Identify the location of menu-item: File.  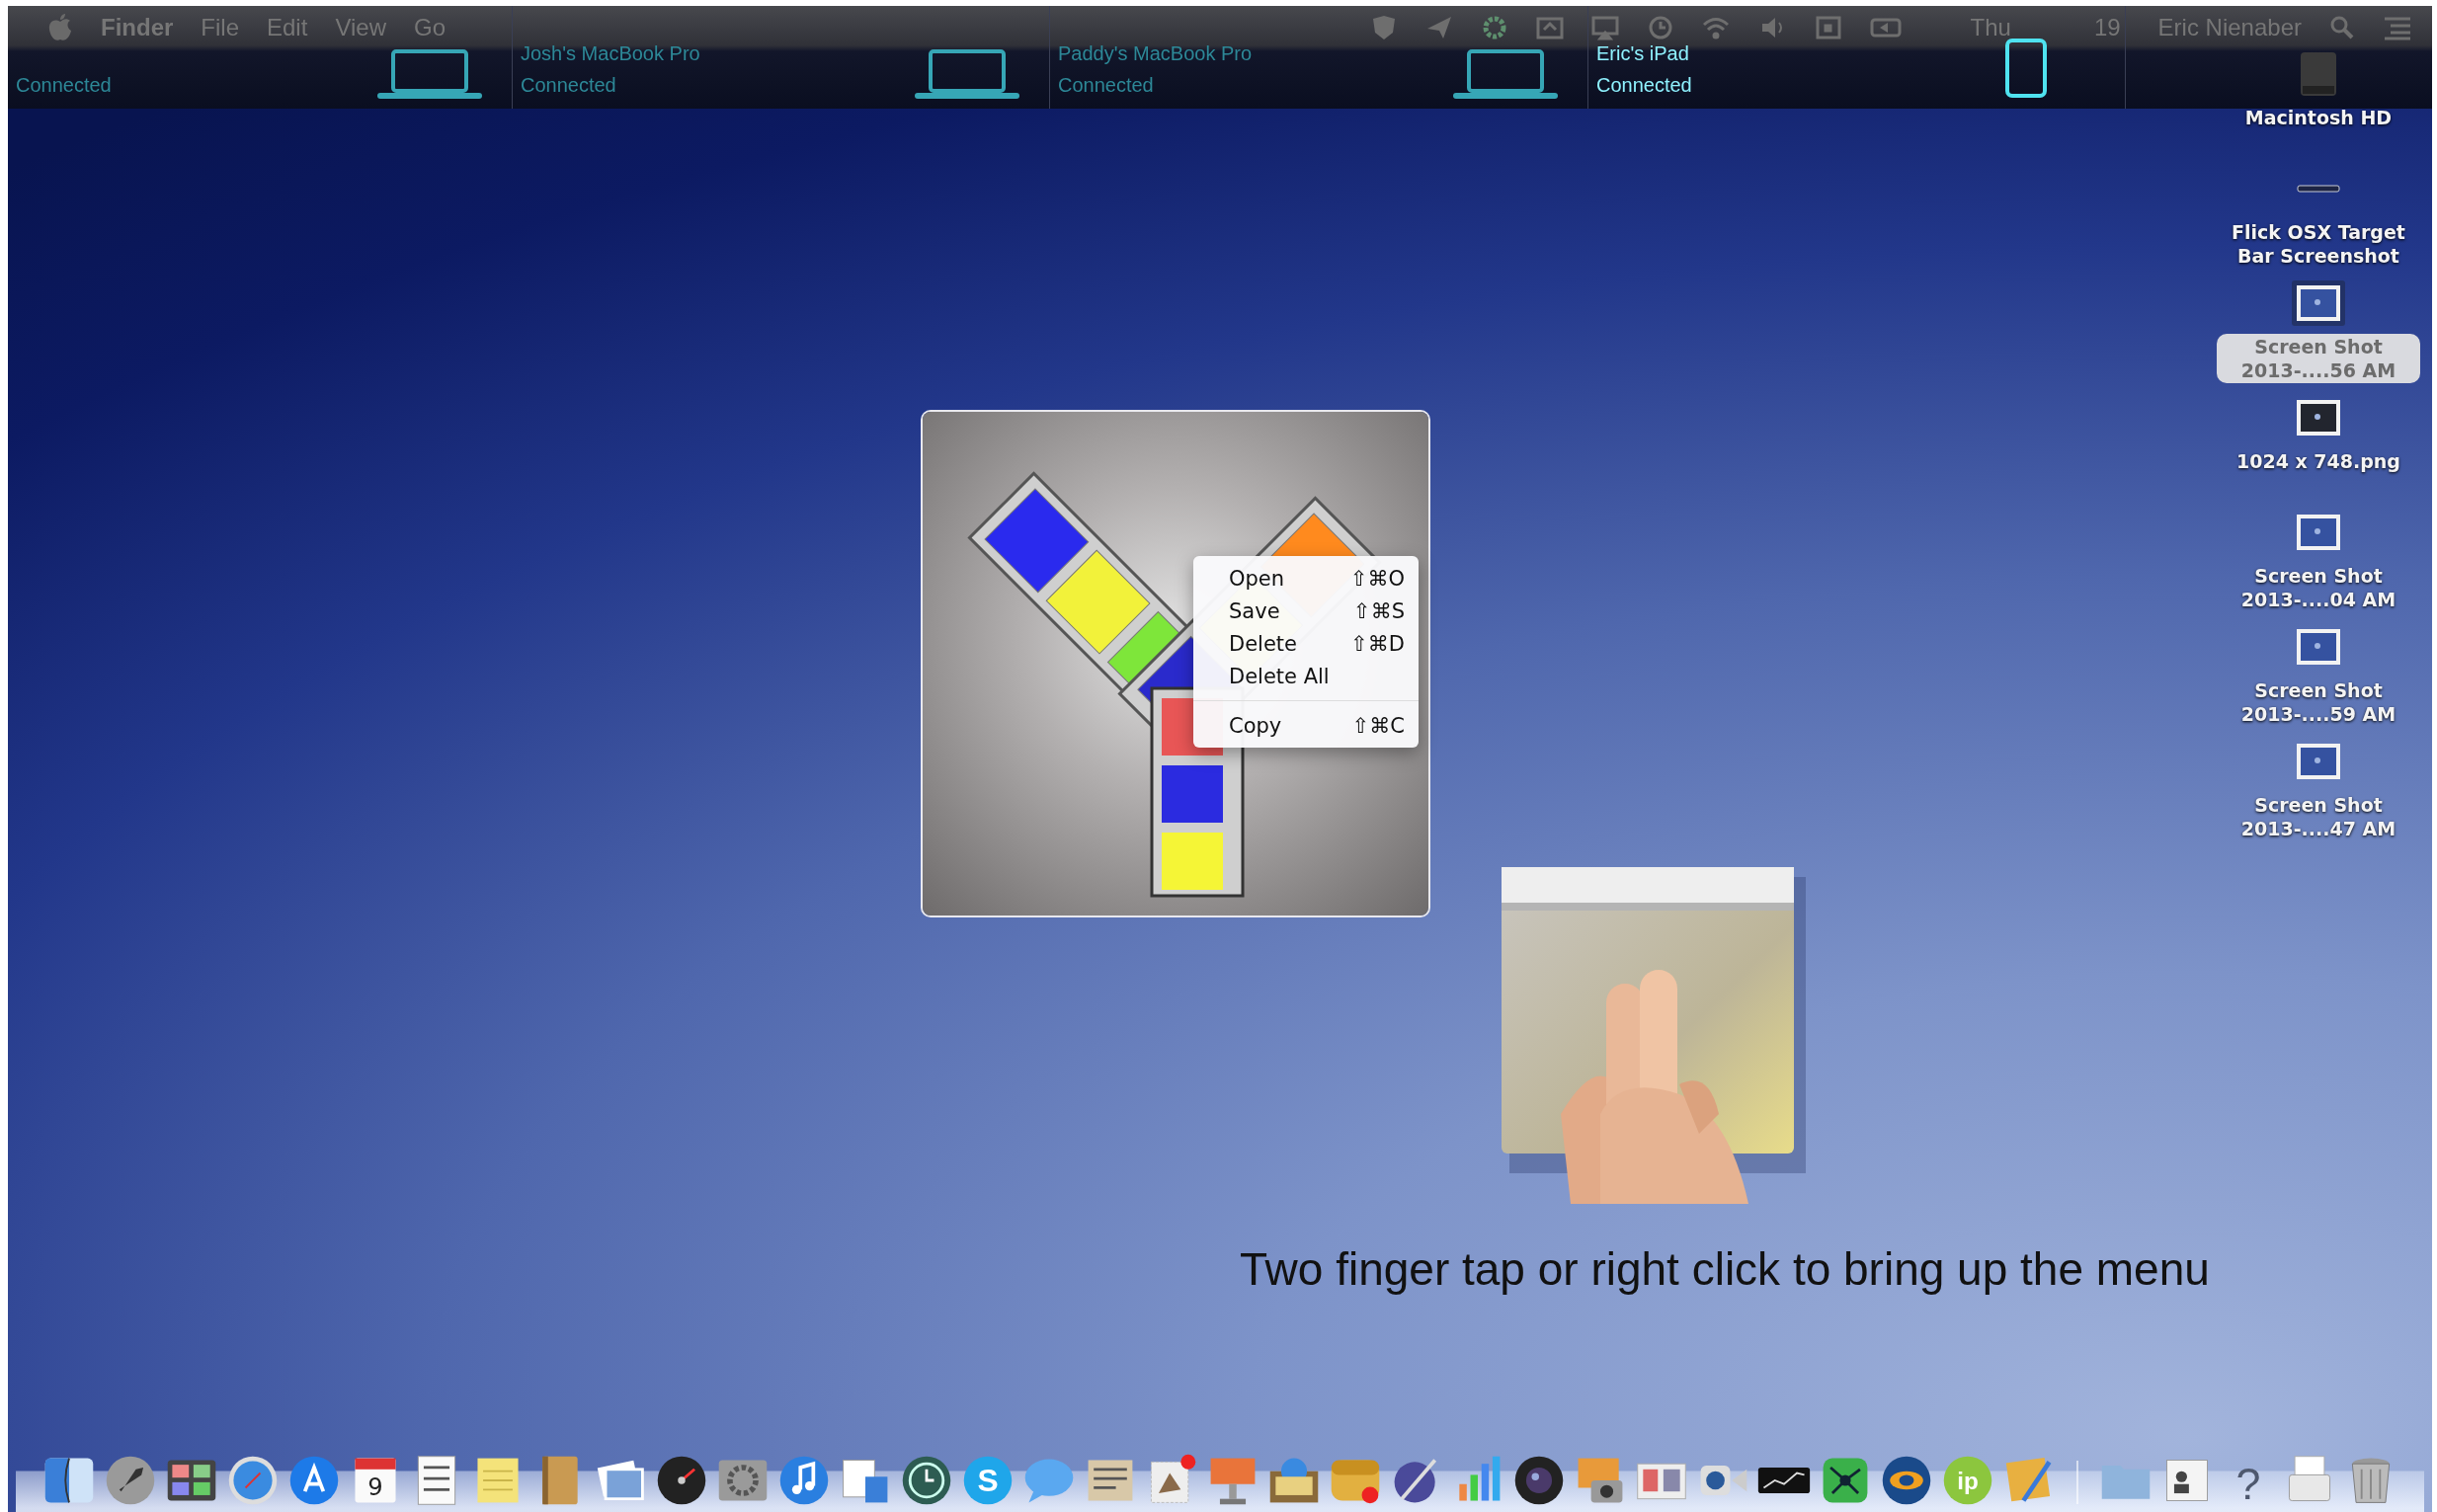
(220, 28).